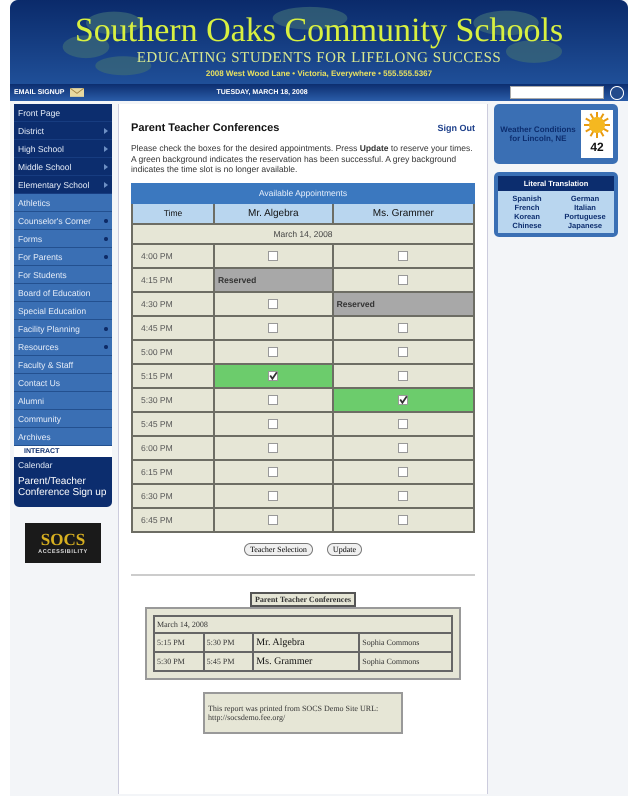 The height and width of the screenshot is (796, 631). What do you see at coordinates (173, 472) in the screenshot?
I see `time-cell: 6:15 PM` at bounding box center [173, 472].